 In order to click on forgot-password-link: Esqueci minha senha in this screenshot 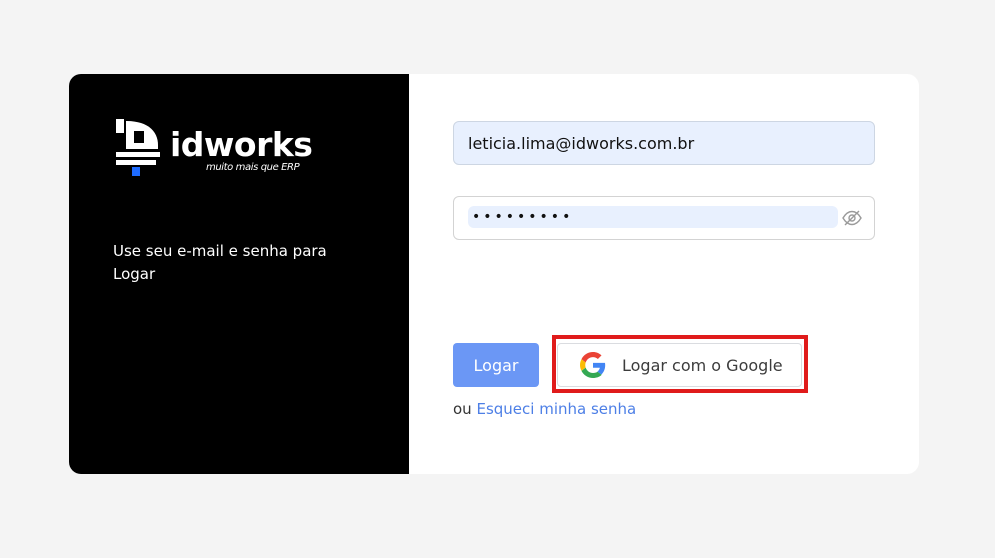, I will do `click(556, 409)`.